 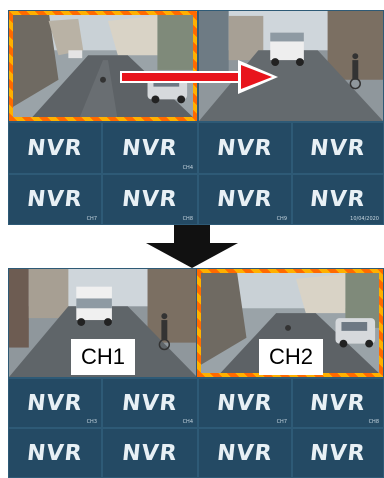 I want to click on nvr-channel-cell: NVR 10/04/2020, so click(x=338, y=199).